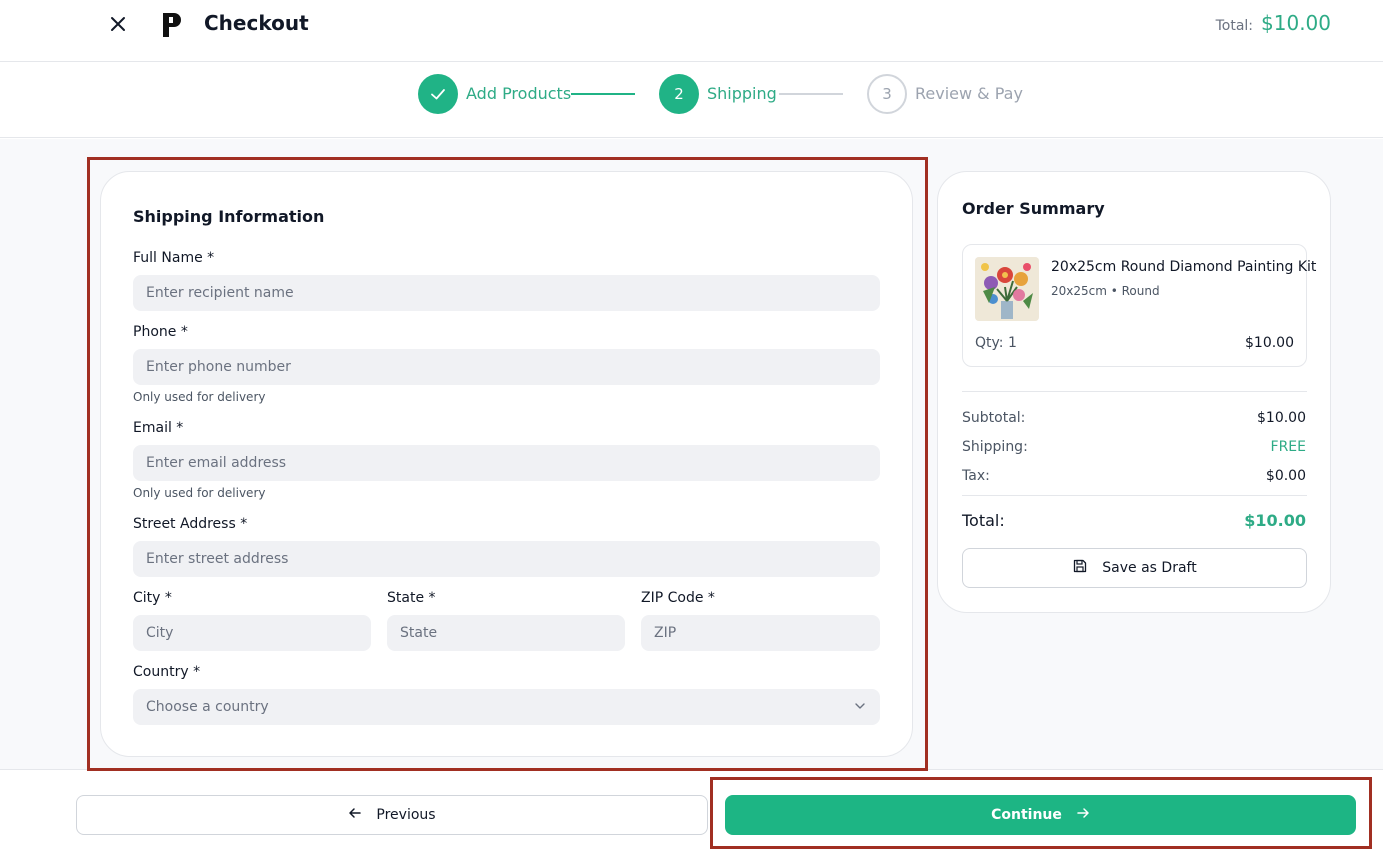 The image size is (1383, 851). Describe the element at coordinates (199, 397) in the screenshot. I see `phone-hint: Only used for delivery` at that location.